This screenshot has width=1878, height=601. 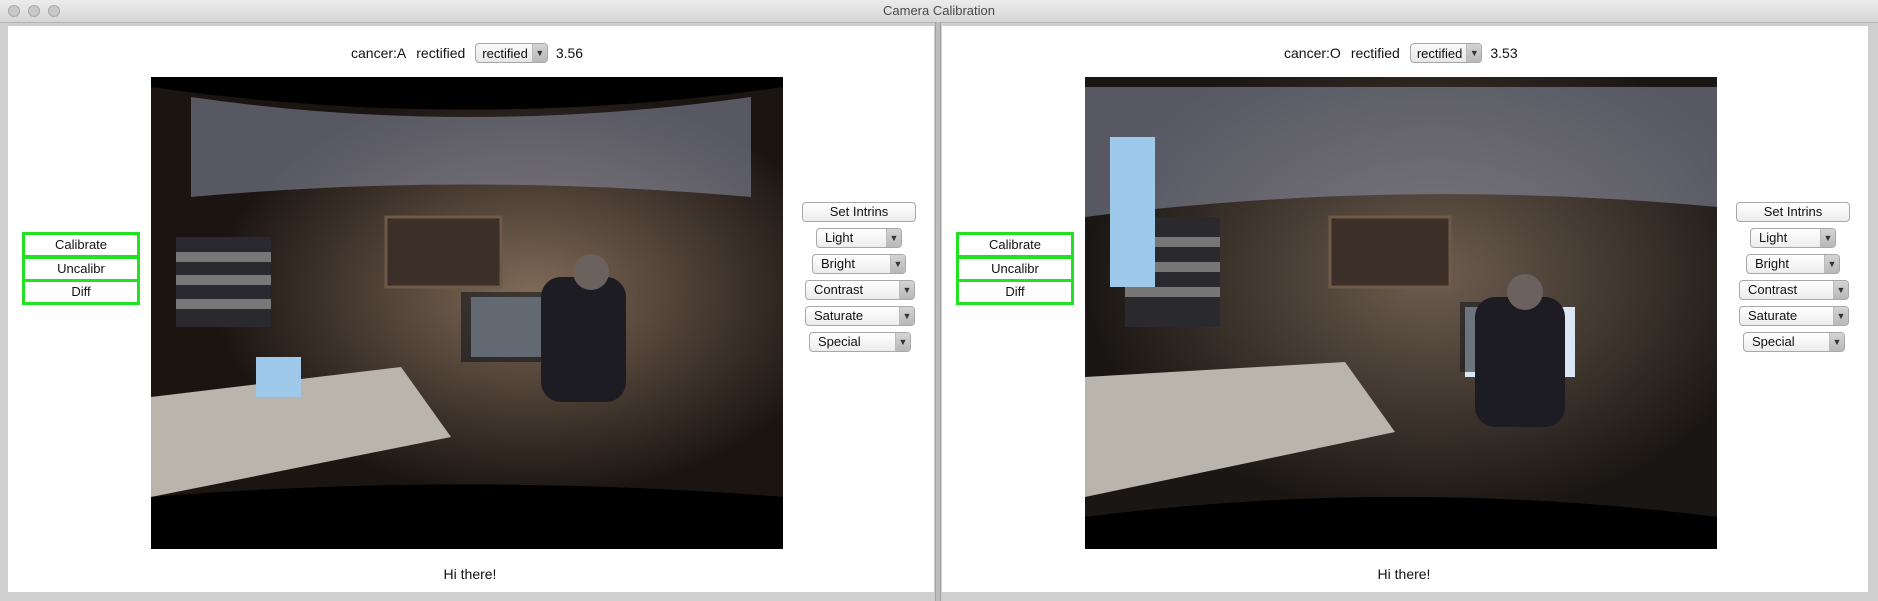 I want to click on split-divider, so click(x=938, y=311).